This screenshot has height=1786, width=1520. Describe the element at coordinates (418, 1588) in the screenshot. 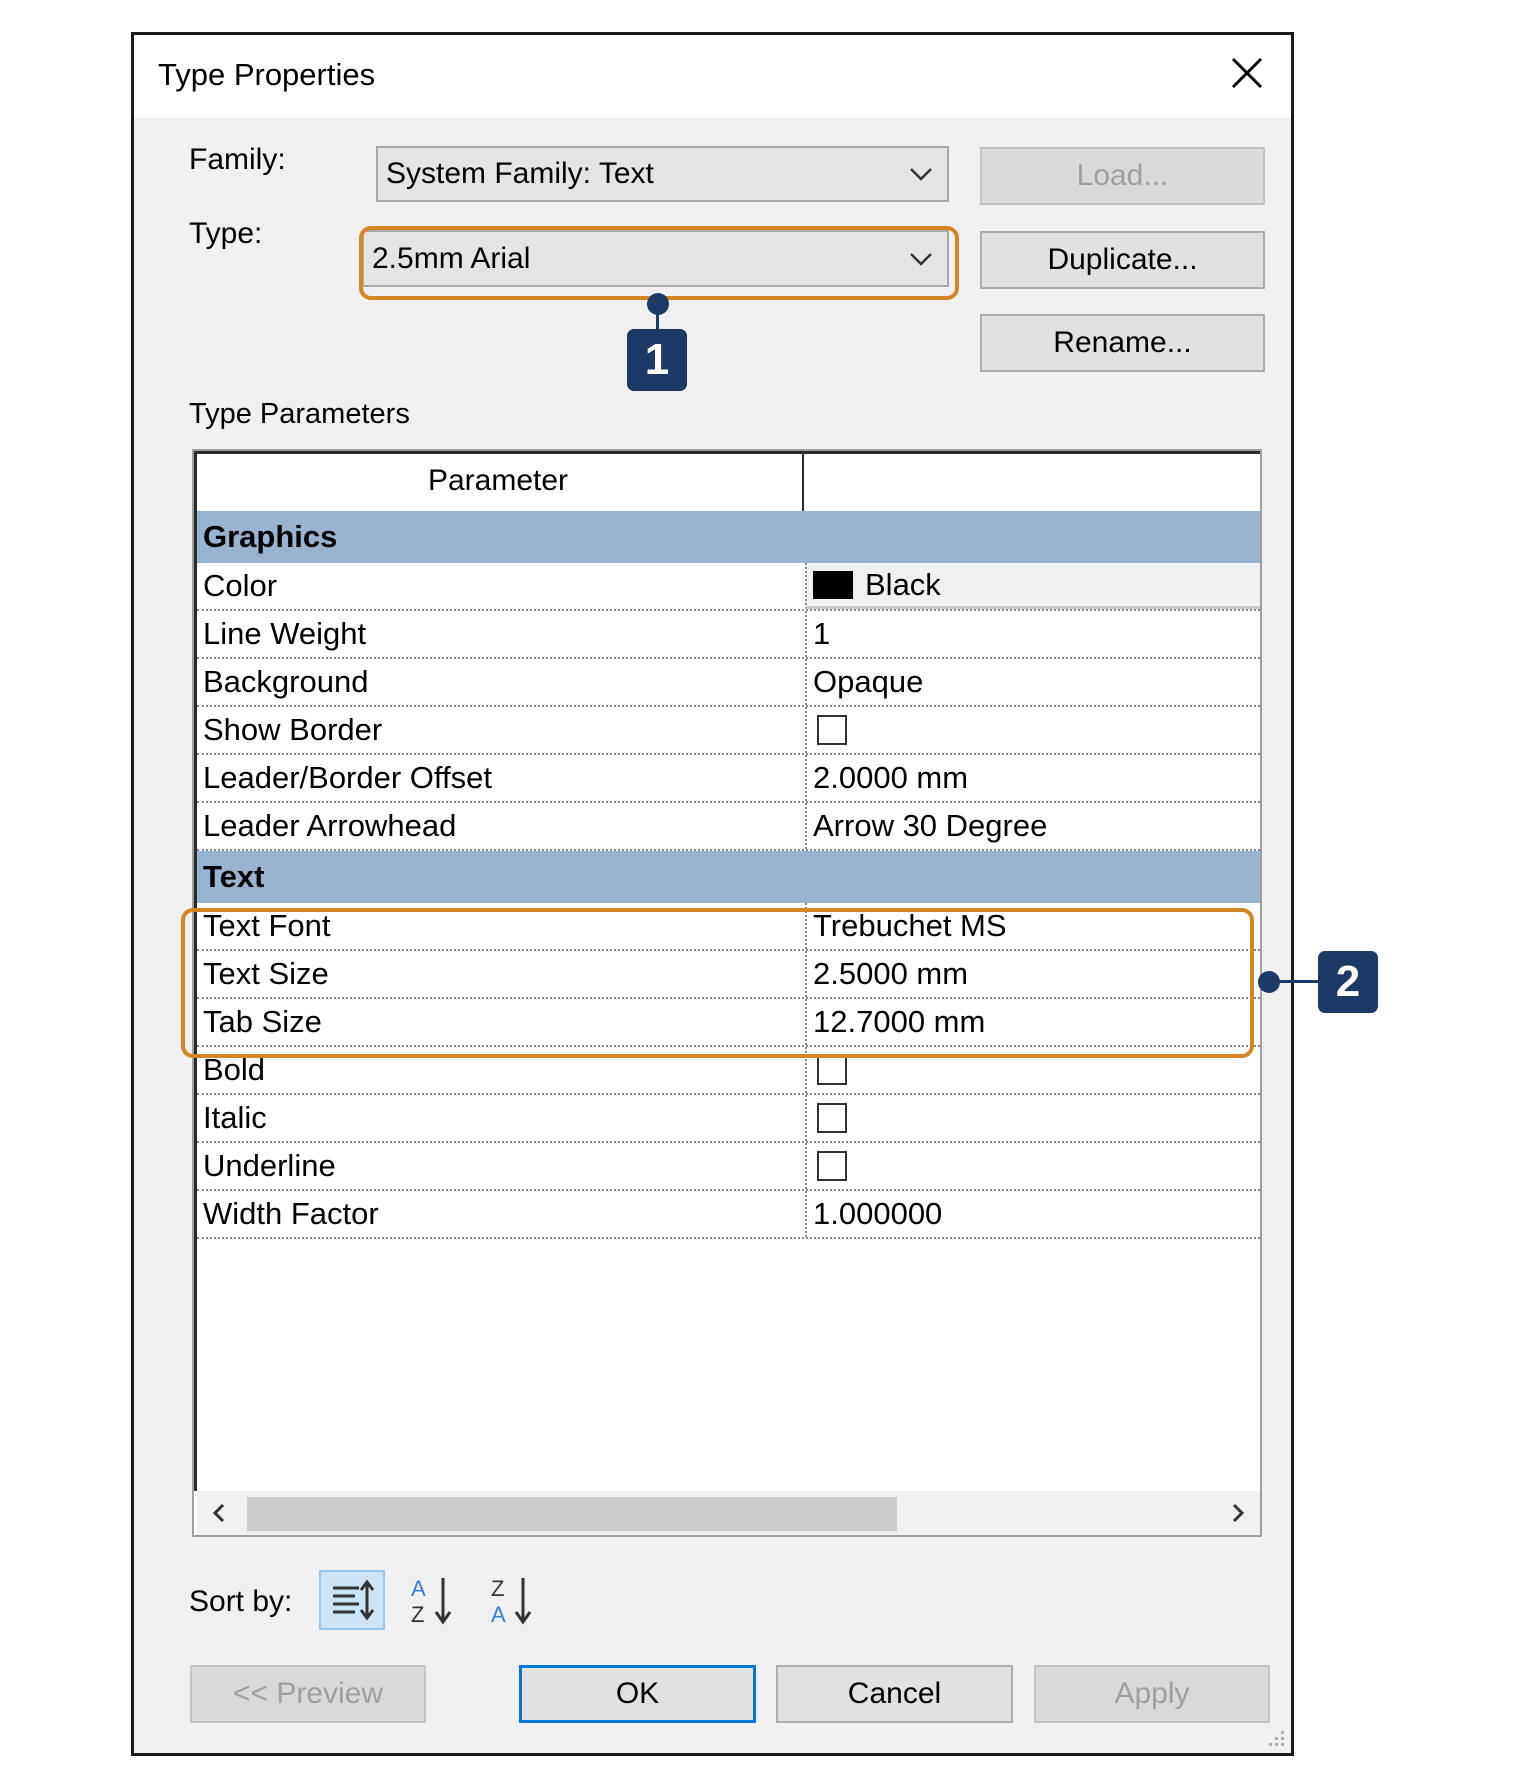

I see `sort-a-z-top-letter: A` at that location.